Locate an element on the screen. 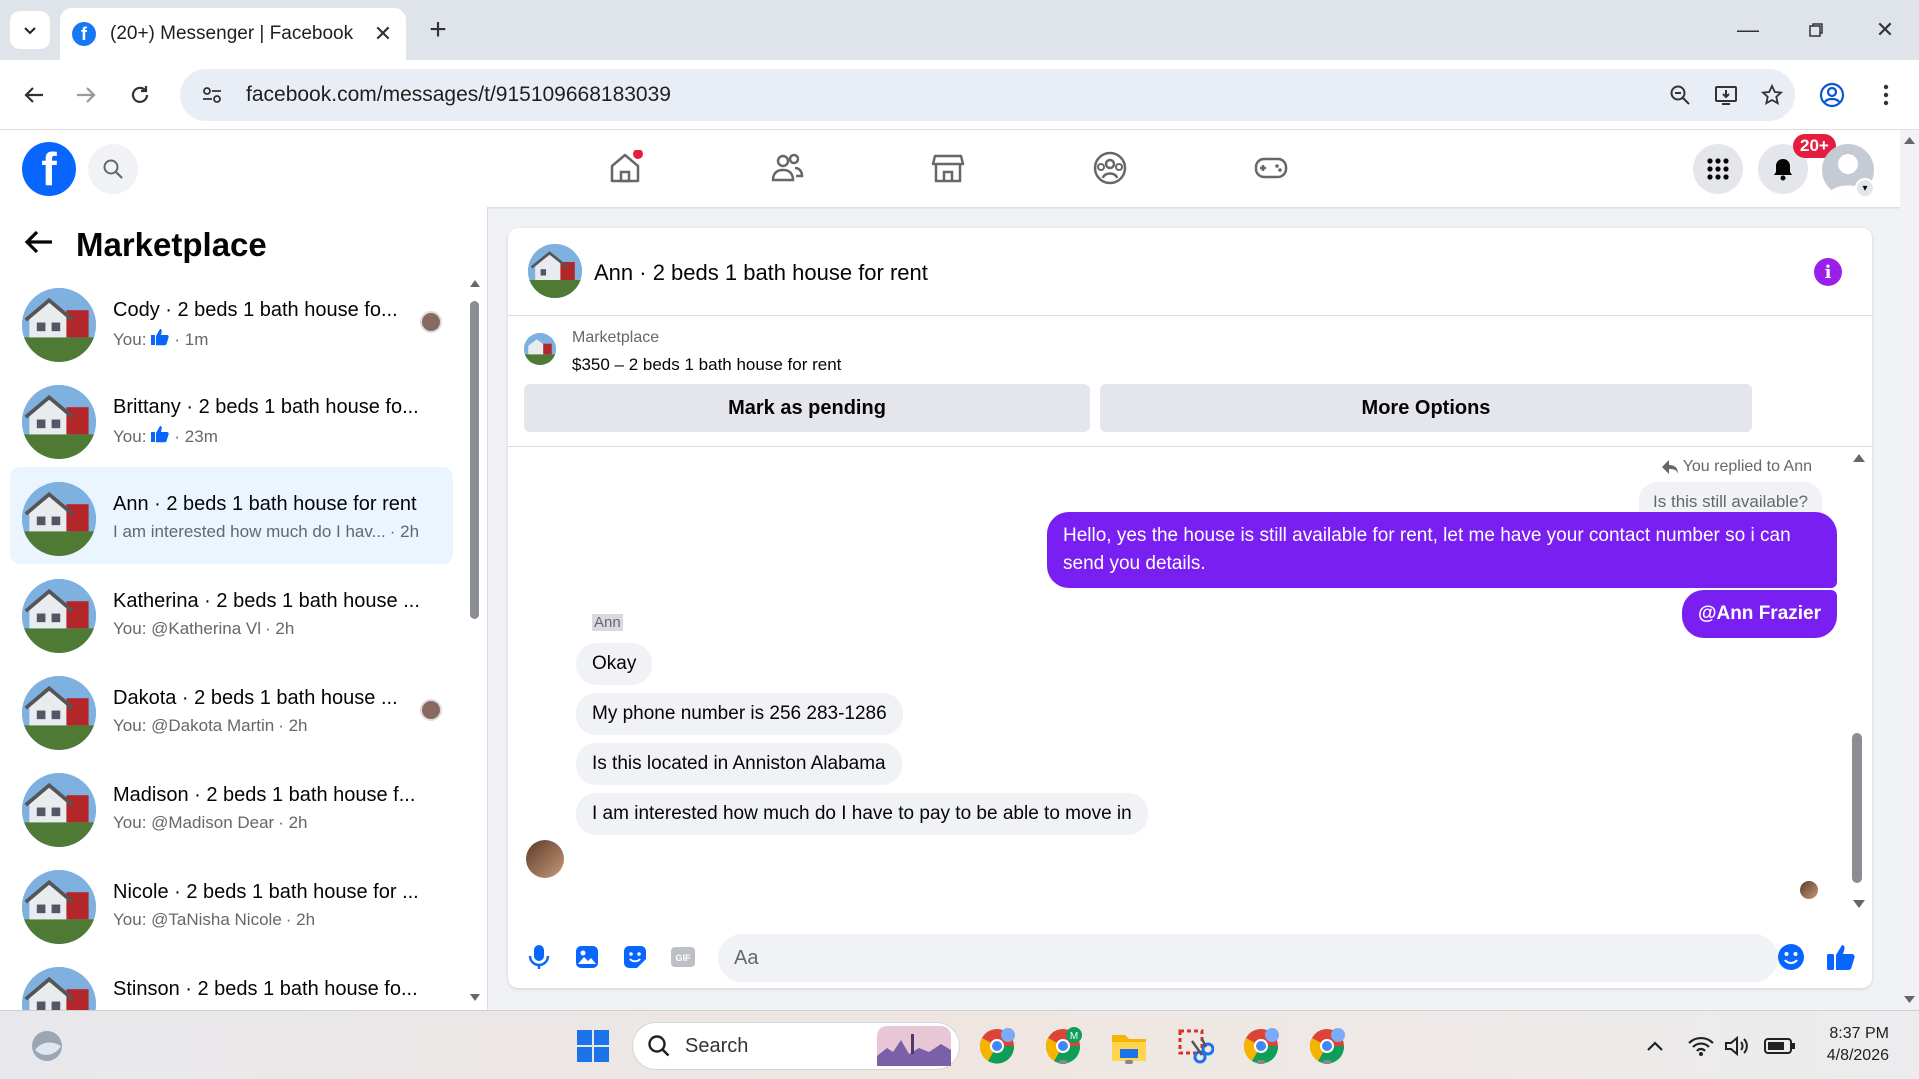 Image resolution: width=1919 pixels, height=1079 pixels. nav-home is located at coordinates (625, 168).